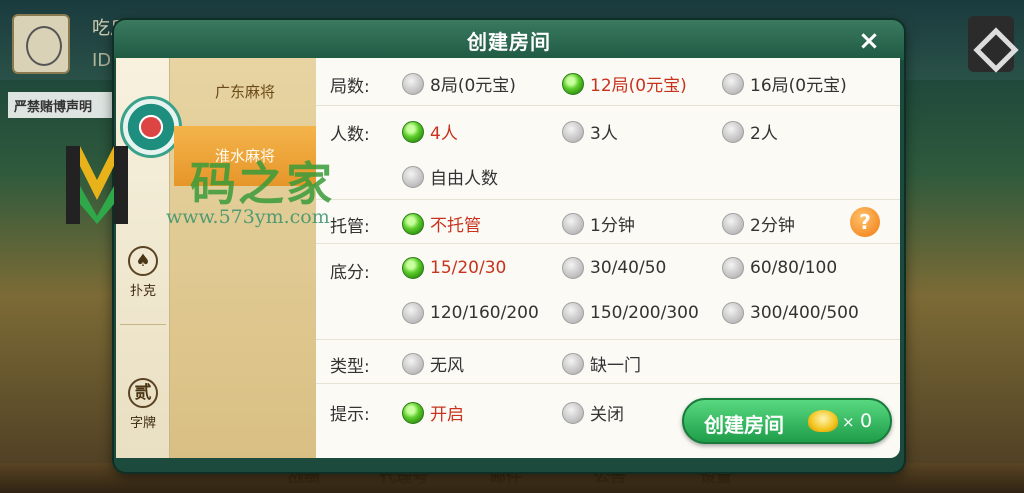  Describe the element at coordinates (97, 185) in the screenshot. I see `watermark-logo-icon` at that location.